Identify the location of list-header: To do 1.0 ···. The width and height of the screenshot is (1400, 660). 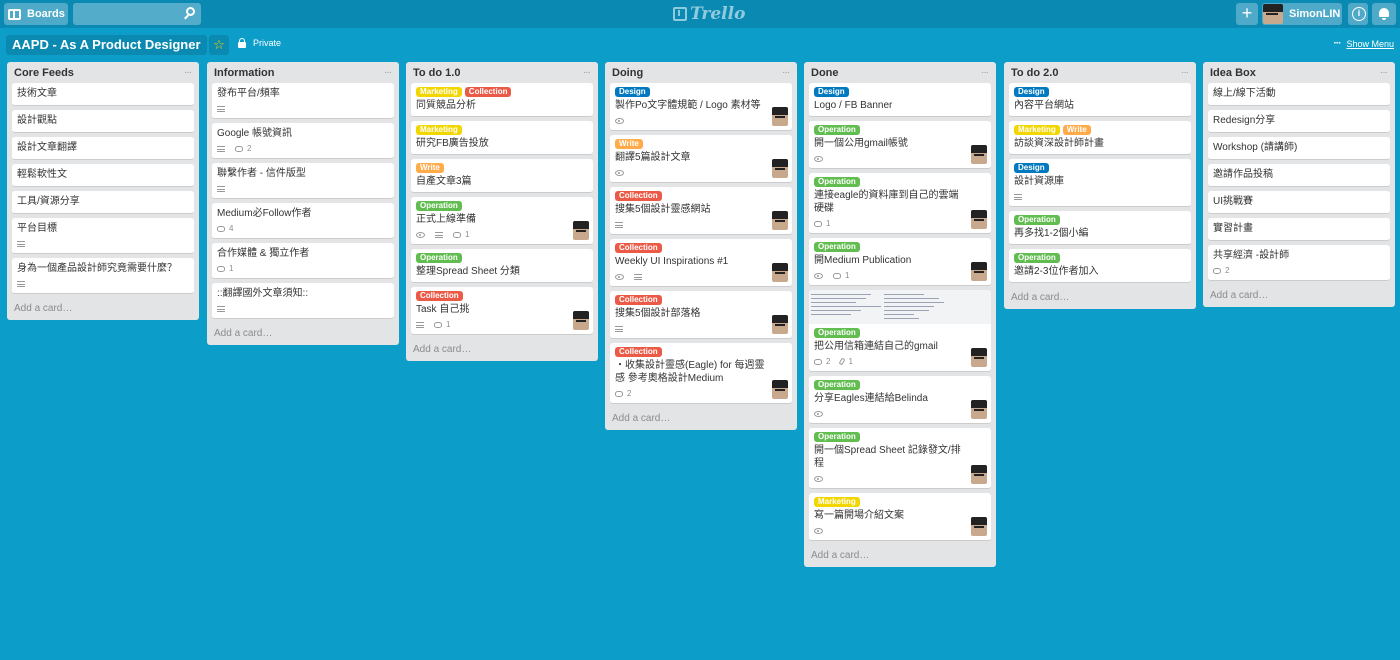
(502, 72).